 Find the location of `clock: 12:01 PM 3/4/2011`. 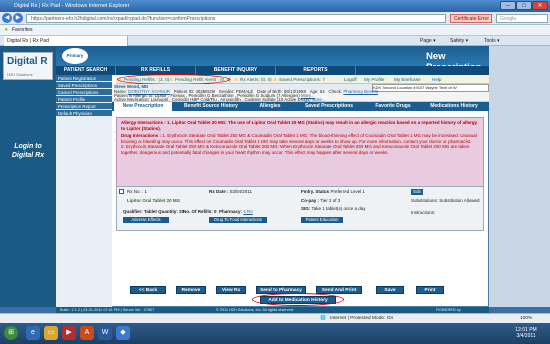

clock: 12:01 PM 3/4/2011 is located at coordinates (526, 333).